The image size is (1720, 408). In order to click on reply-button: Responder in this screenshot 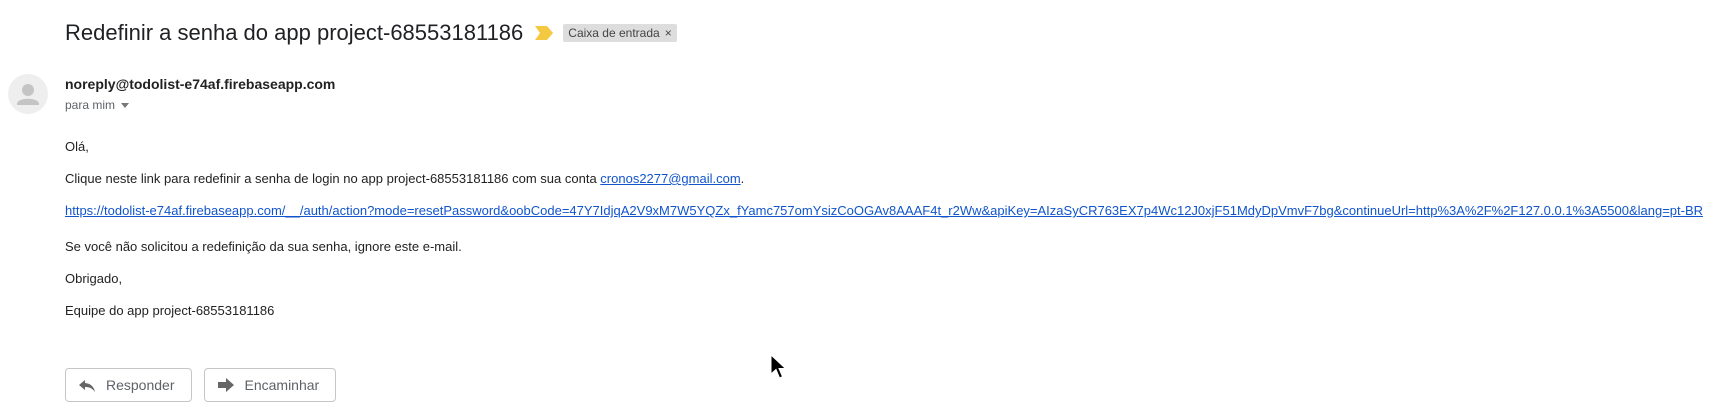, I will do `click(128, 385)`.